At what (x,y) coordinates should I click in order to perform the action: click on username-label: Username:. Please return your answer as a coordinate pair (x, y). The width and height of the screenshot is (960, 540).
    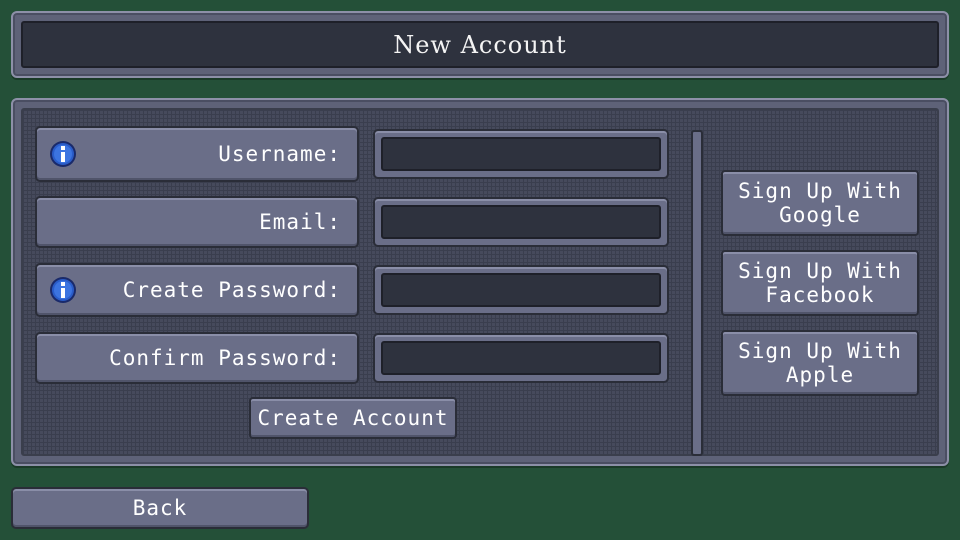
    Looking at the image, I should click on (279, 154).